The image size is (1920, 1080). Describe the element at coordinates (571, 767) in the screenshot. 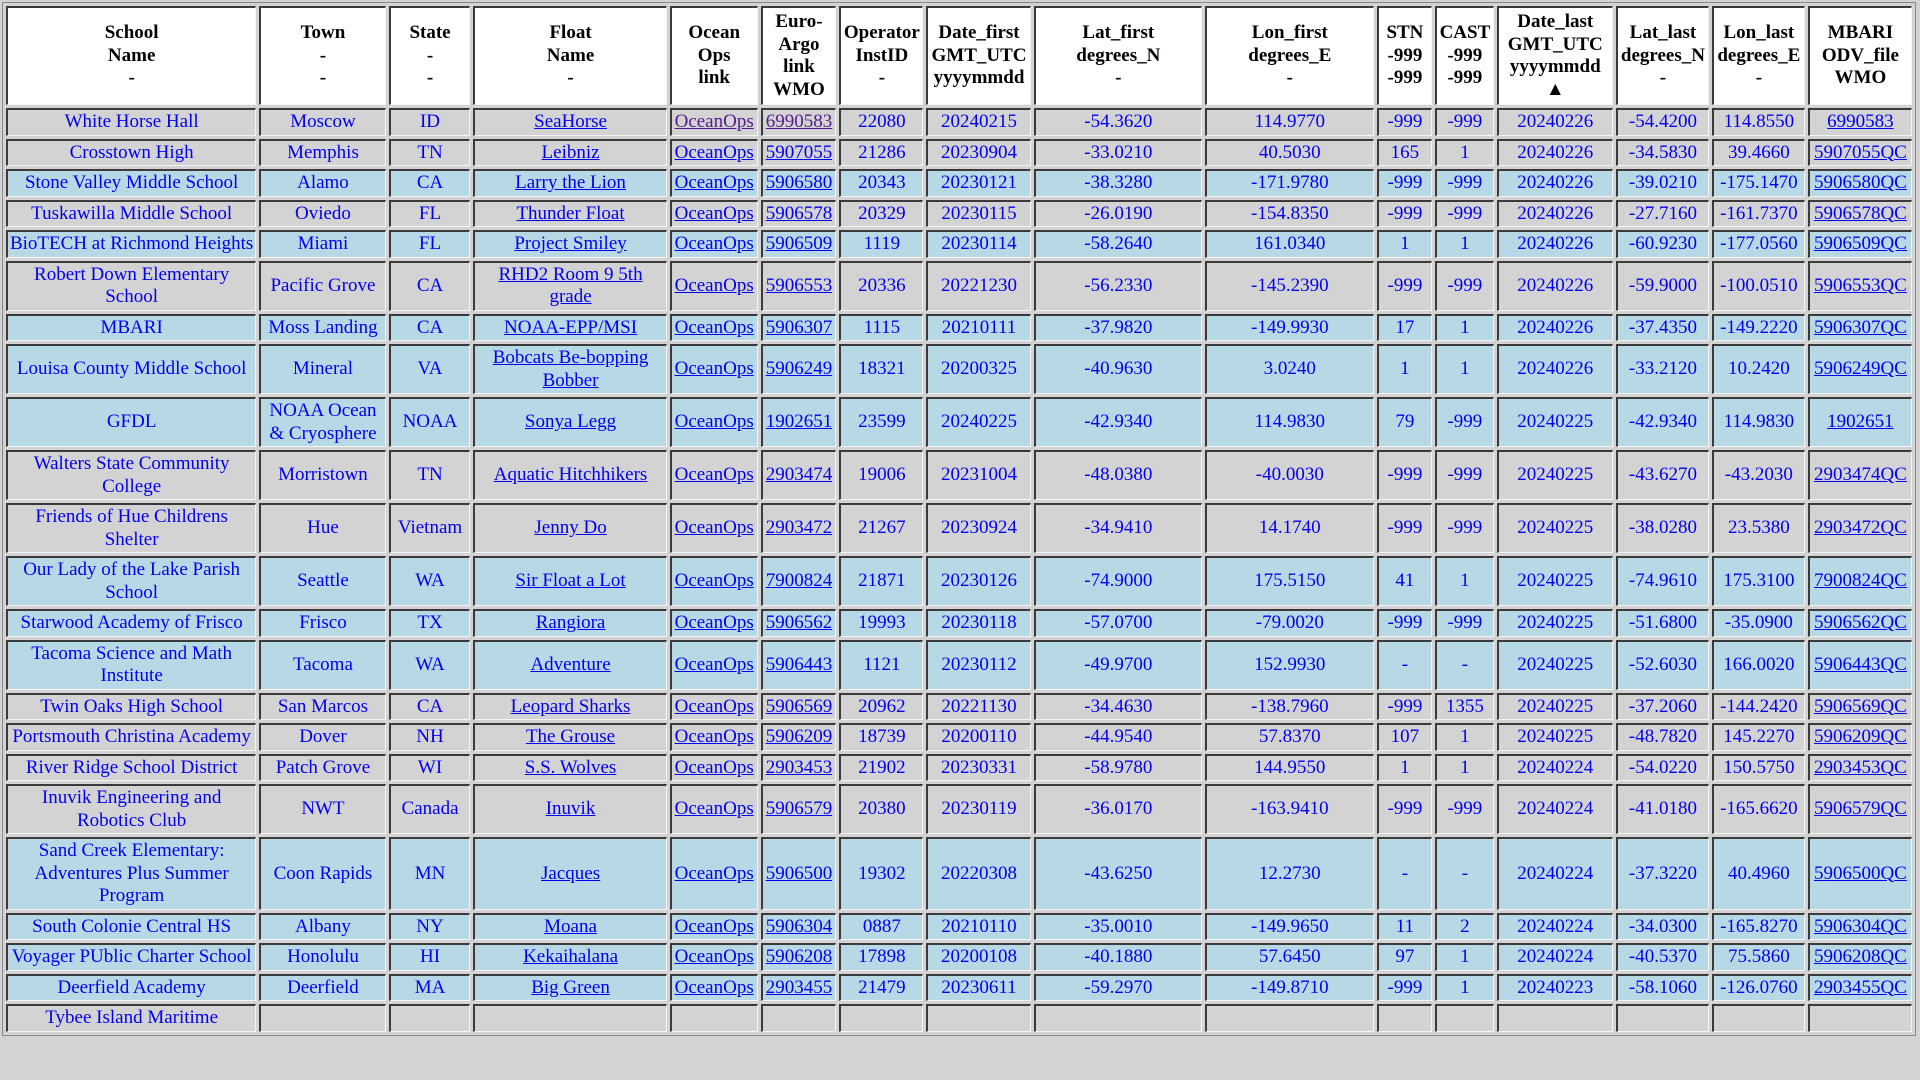

I see `float-name-link: S.S. Wolves` at that location.